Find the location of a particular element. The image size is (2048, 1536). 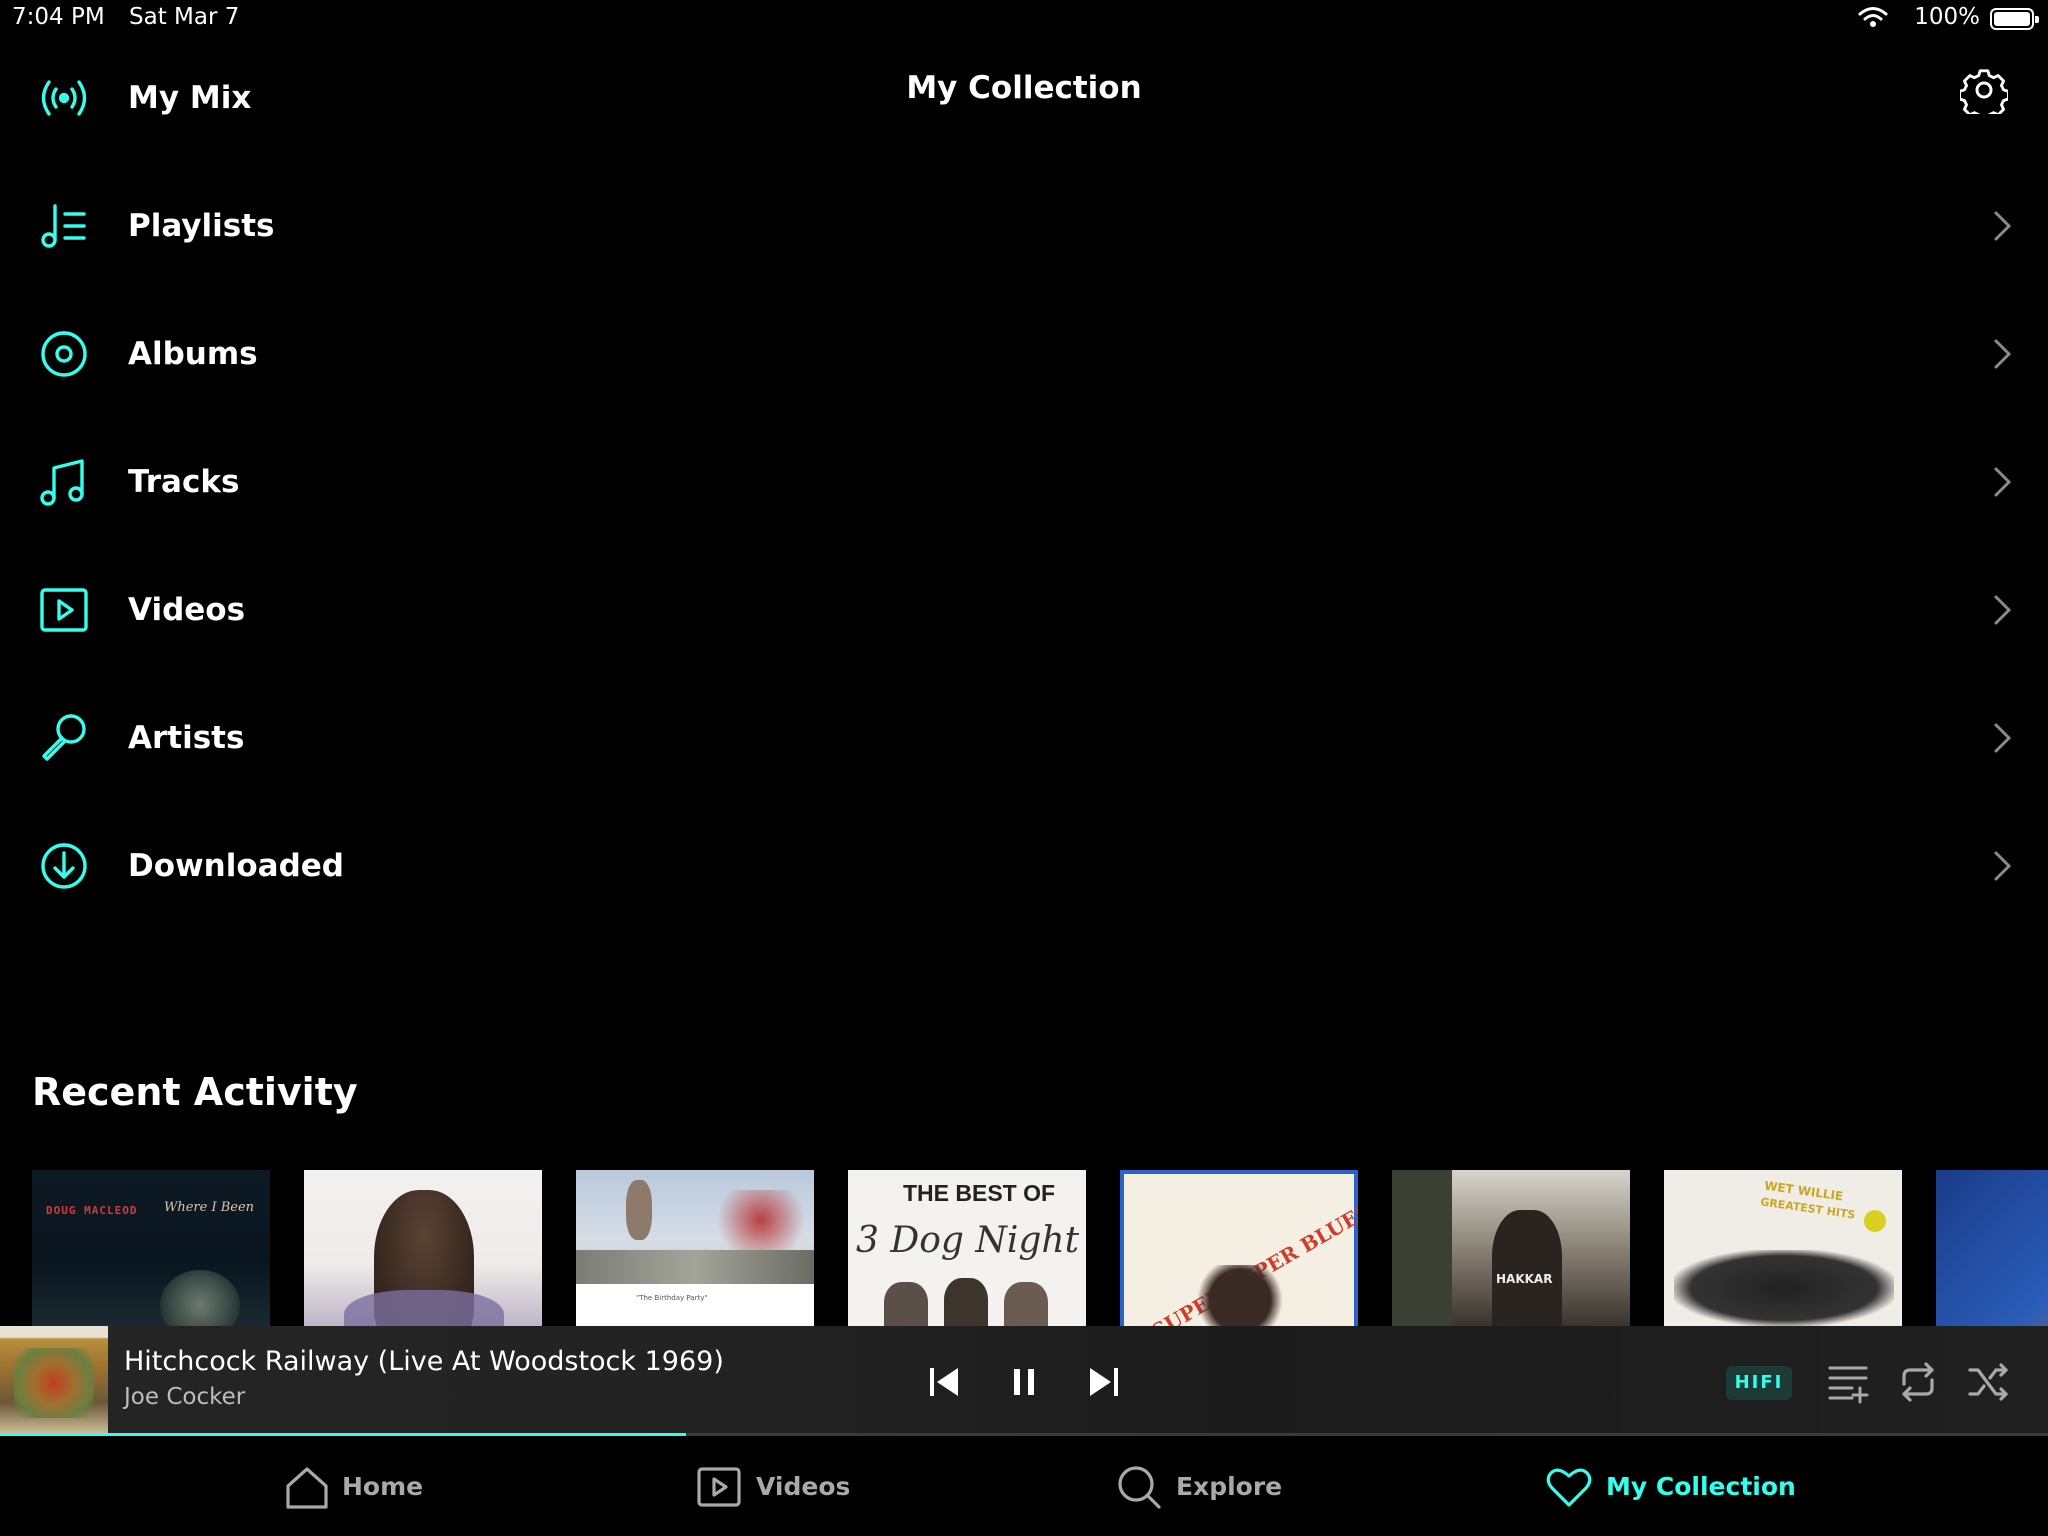

menu-downloaded: Downloaded is located at coordinates (1024, 866).